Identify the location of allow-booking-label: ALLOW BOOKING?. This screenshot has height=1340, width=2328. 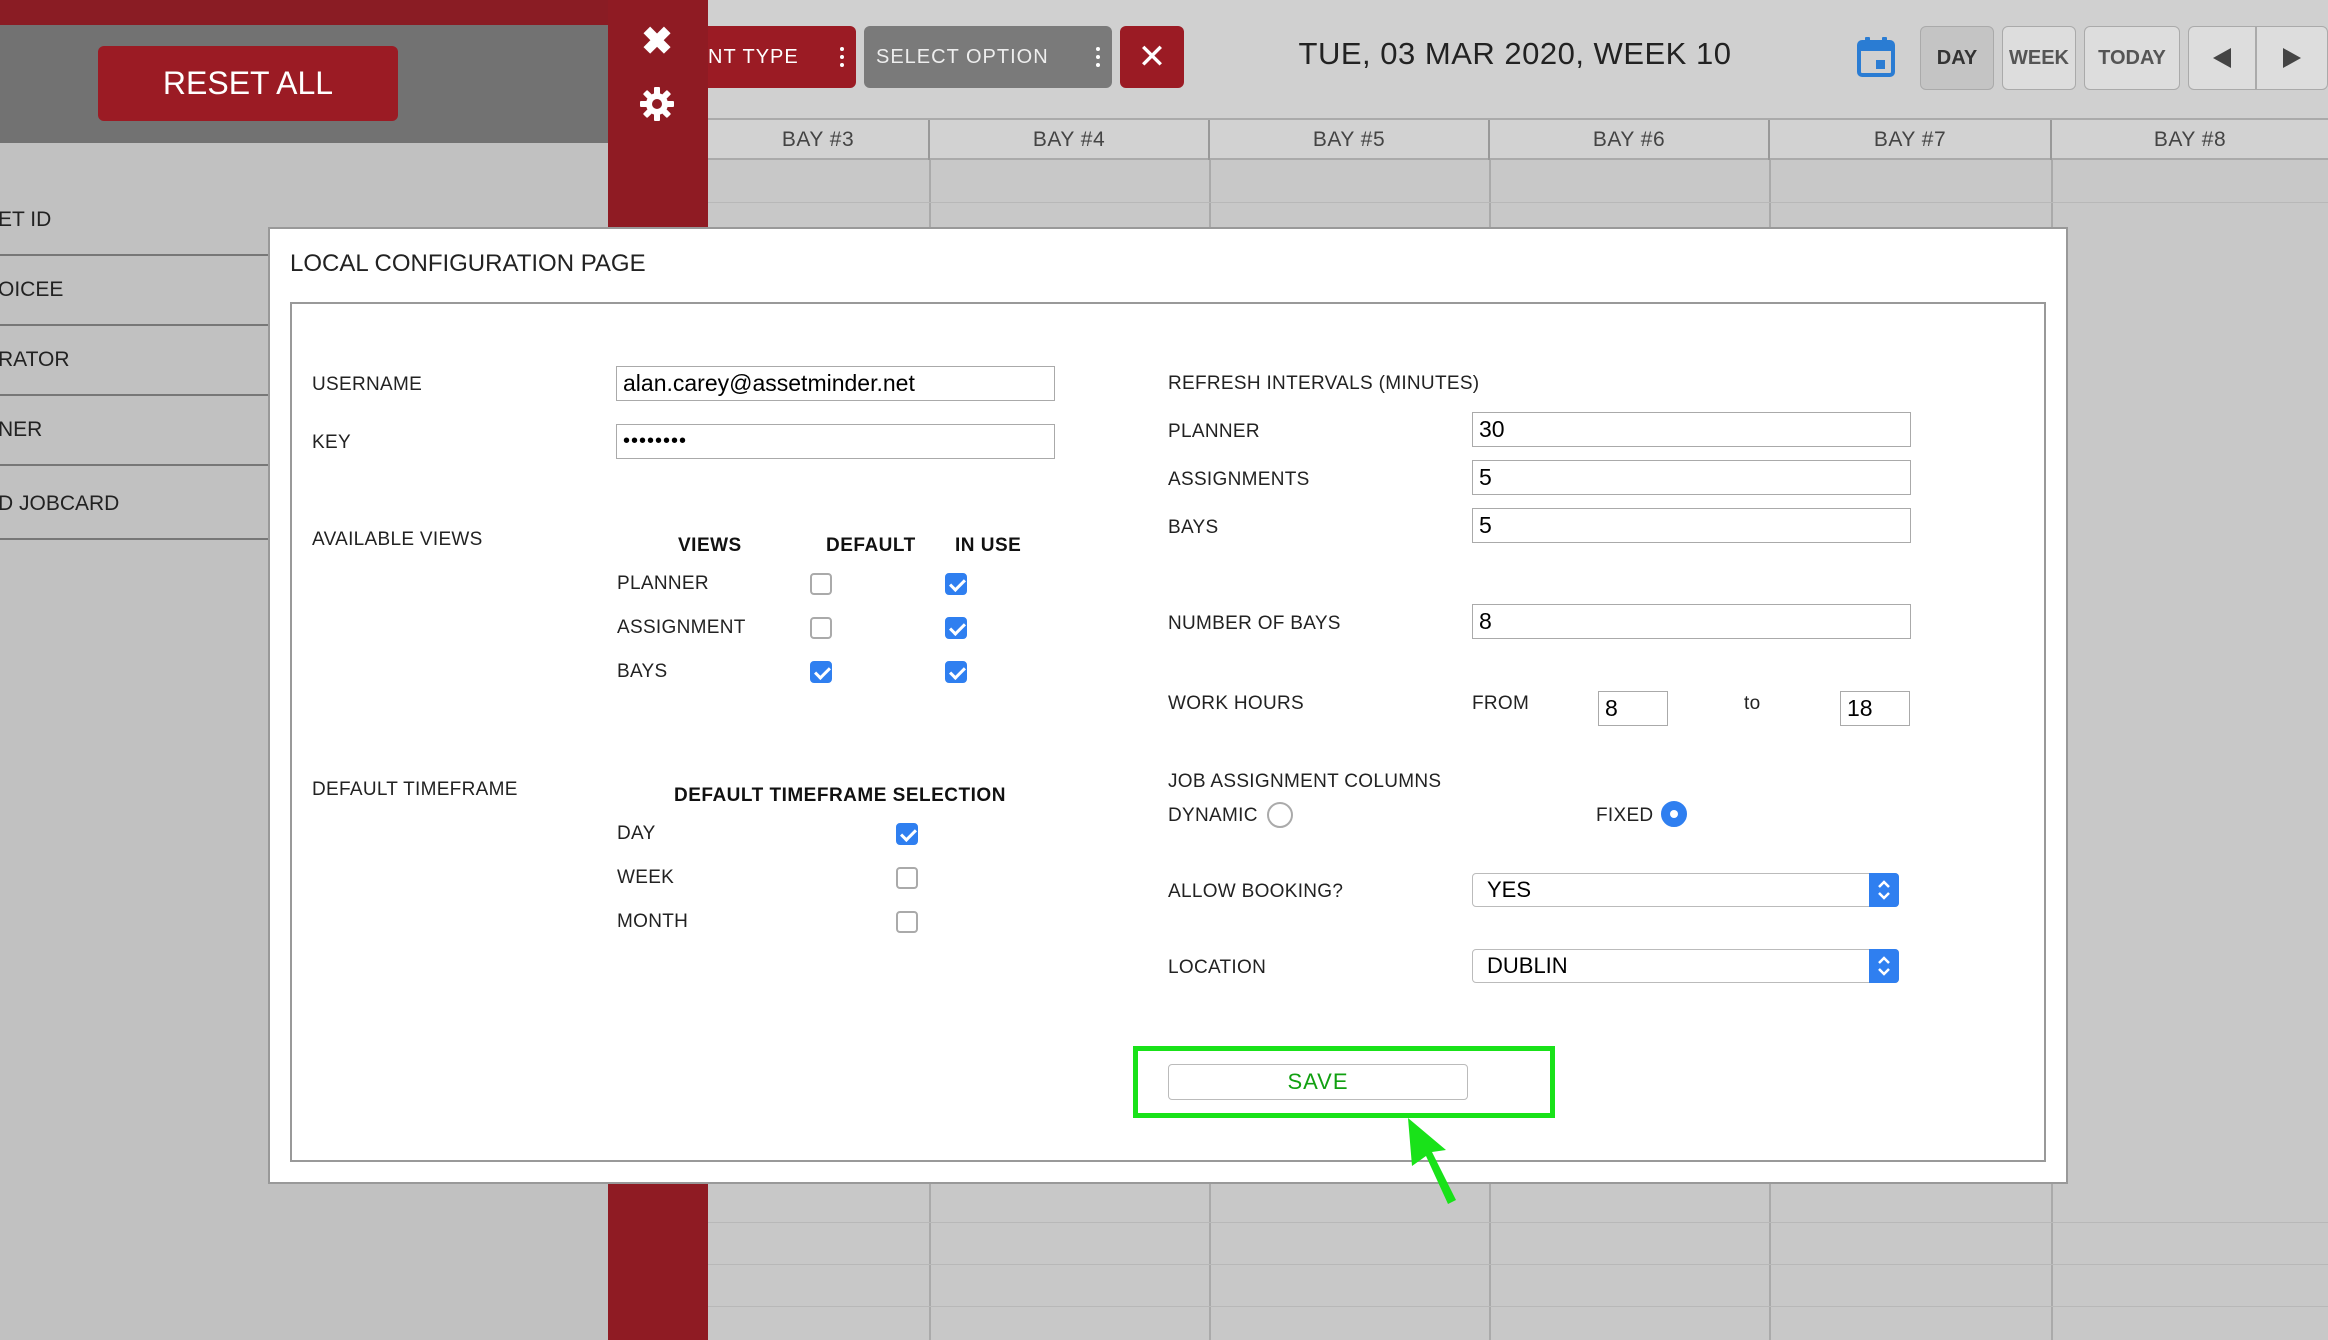
(1256, 891).